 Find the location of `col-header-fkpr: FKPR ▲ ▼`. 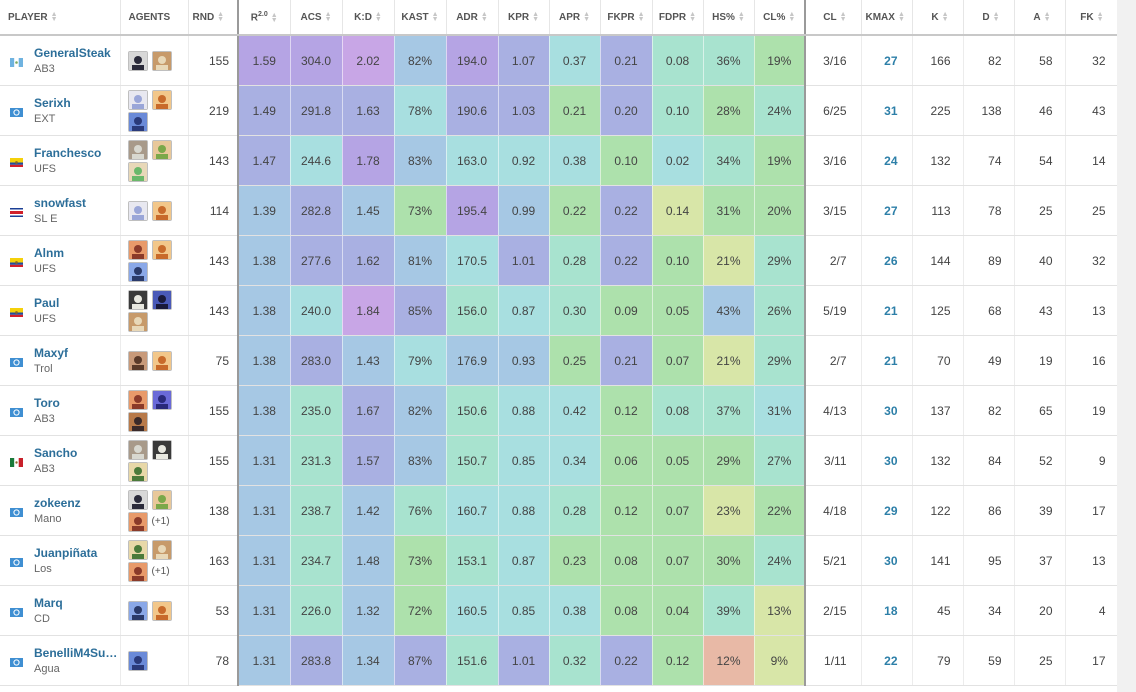

col-header-fkpr: FKPR ▲ ▼ is located at coordinates (626, 18).